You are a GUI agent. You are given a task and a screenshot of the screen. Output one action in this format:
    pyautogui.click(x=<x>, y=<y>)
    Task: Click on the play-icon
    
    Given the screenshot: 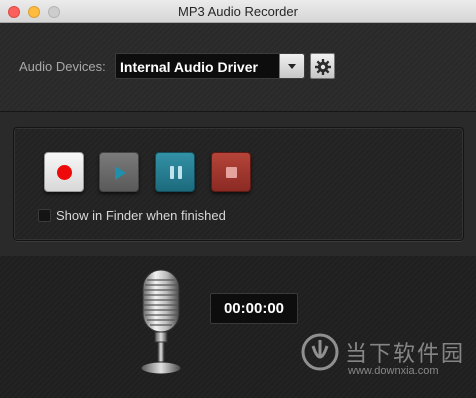 What is the action you would take?
    pyautogui.click(x=120, y=173)
    